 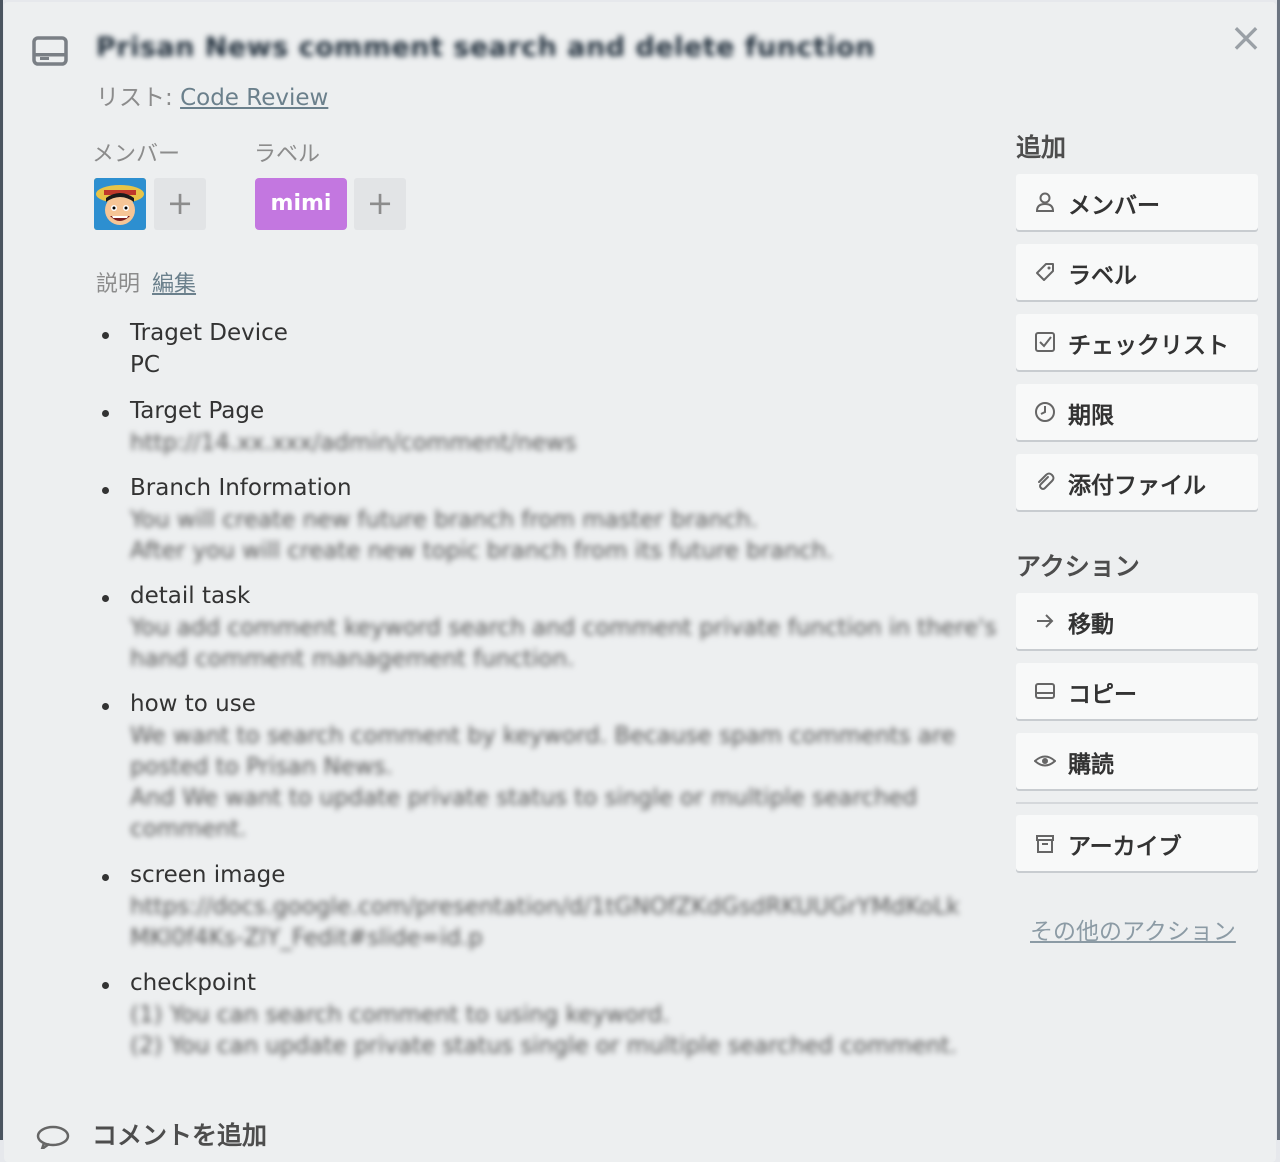 What do you see at coordinates (193, 704) in the screenshot?
I see `item-title: how to use` at bounding box center [193, 704].